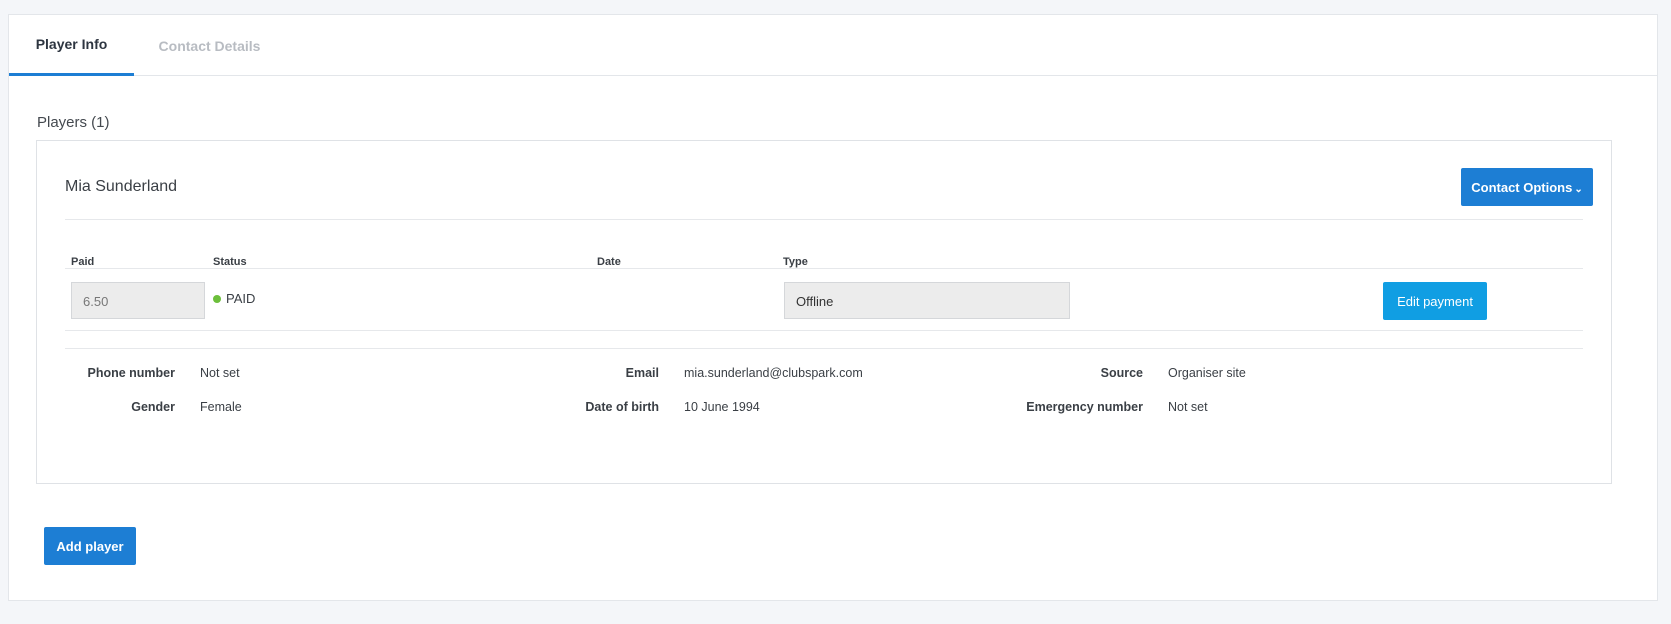 The width and height of the screenshot is (1671, 624). Describe the element at coordinates (642, 373) in the screenshot. I see `email-label: Email` at that location.